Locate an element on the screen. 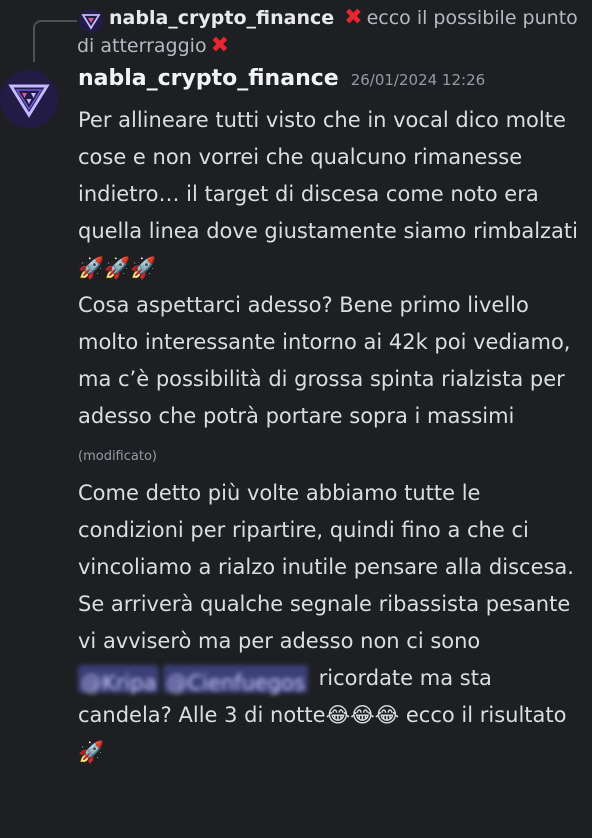 Image resolution: width=592 pixels, height=838 pixels. timestamp: 26/01/2024 12:26 is located at coordinates (418, 80).